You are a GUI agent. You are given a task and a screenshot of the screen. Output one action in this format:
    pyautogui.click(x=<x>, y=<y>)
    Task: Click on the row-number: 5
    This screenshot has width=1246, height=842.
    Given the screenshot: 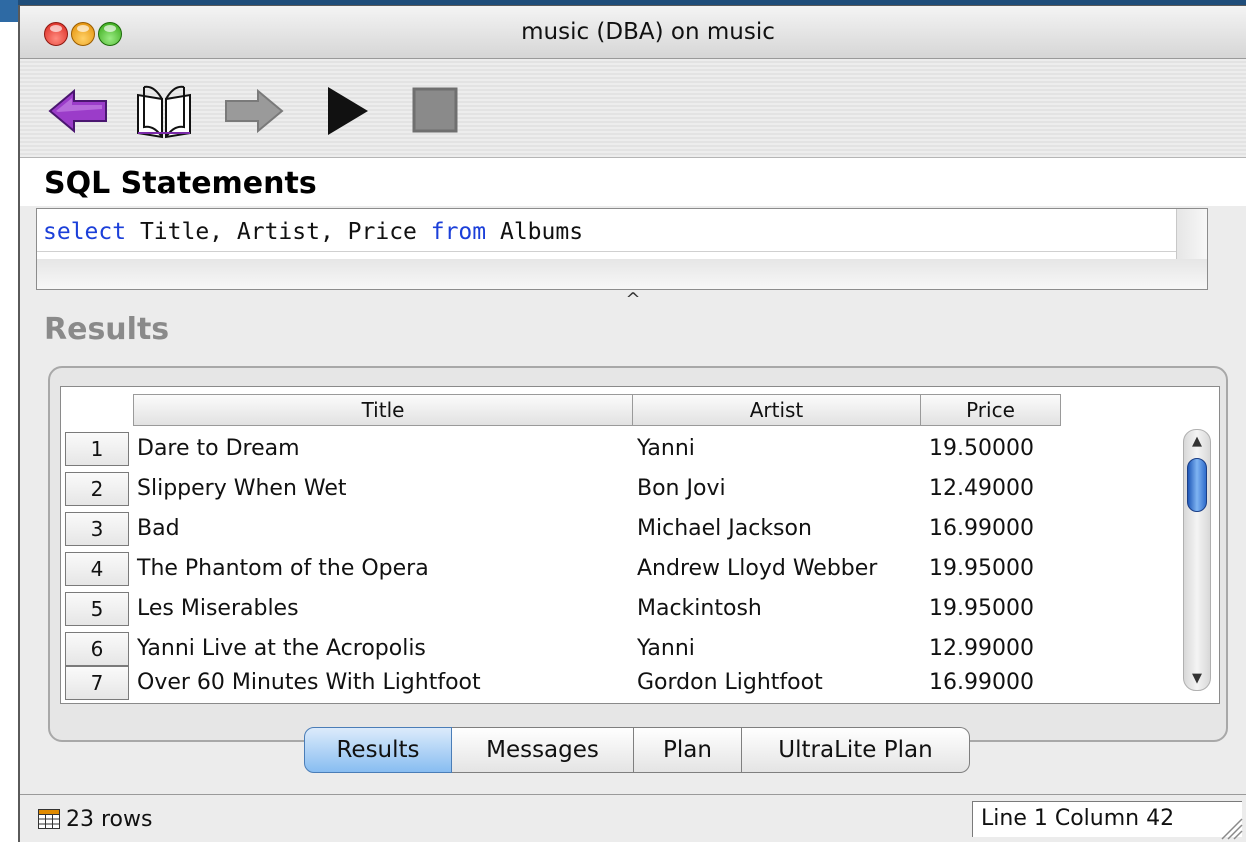 What is the action you would take?
    pyautogui.click(x=97, y=609)
    